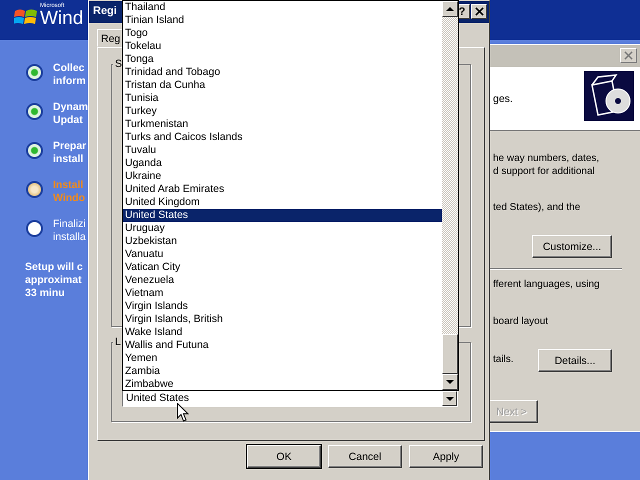 The image size is (640, 480). I want to click on step-label: Dynam Updat, so click(70, 114).